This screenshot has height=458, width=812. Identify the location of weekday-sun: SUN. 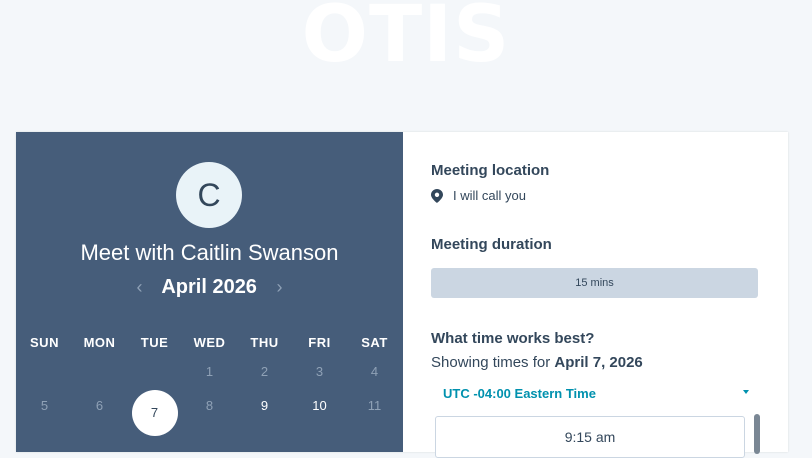
(44, 342).